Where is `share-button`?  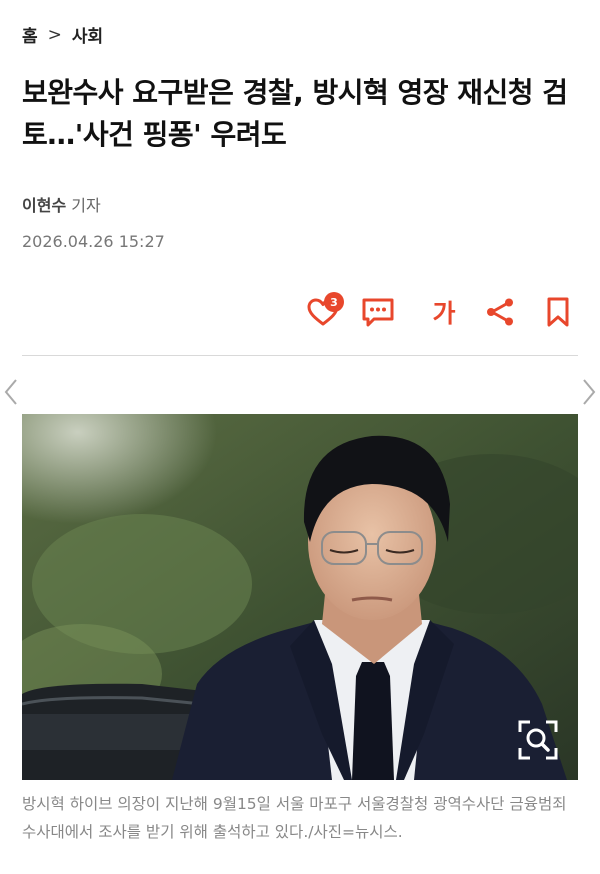 share-button is located at coordinates (500, 312).